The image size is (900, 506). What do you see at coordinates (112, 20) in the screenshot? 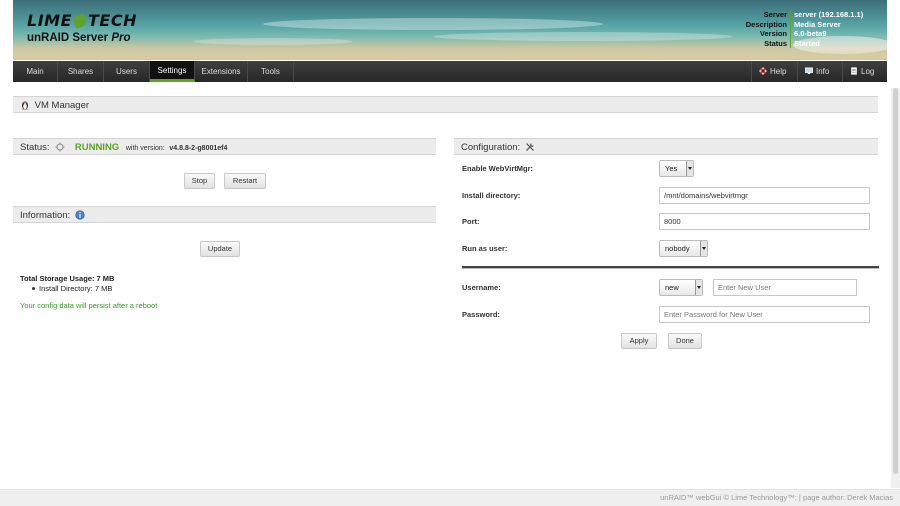
I see `brand-right: TECH` at bounding box center [112, 20].